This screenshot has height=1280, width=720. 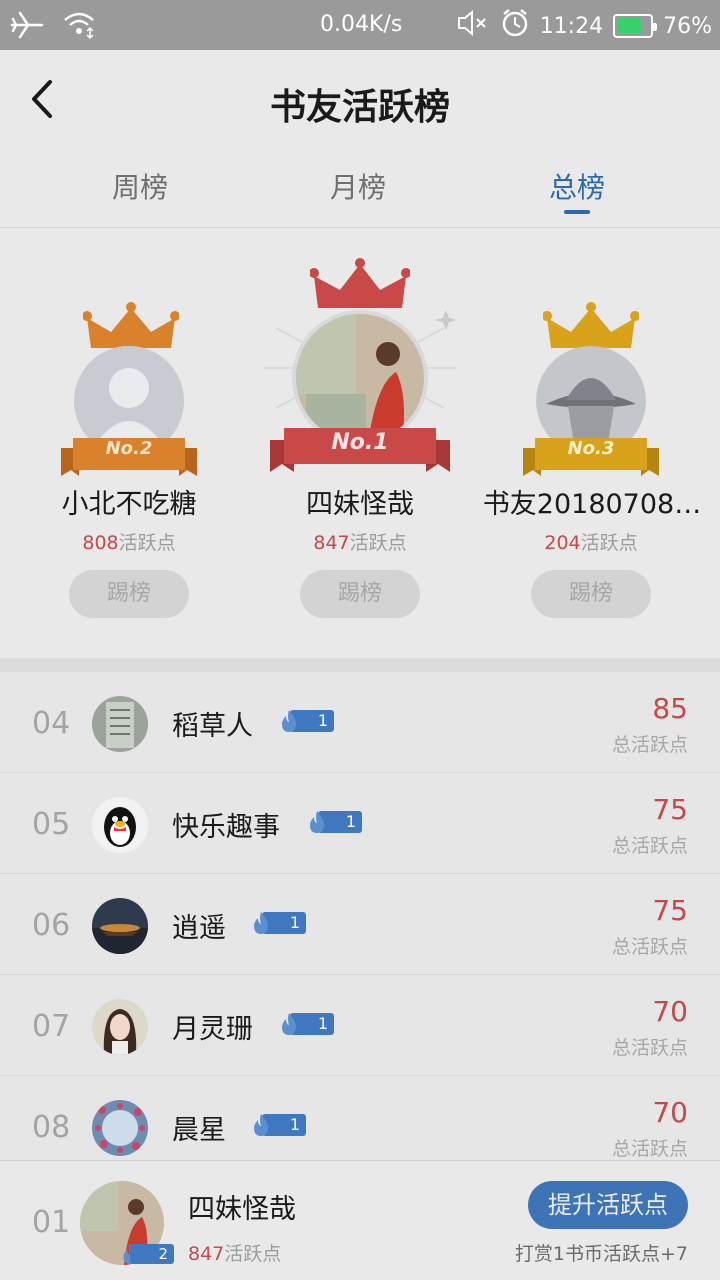 What do you see at coordinates (51, 1222) in the screenshot?
I see `my-rank: 01` at bounding box center [51, 1222].